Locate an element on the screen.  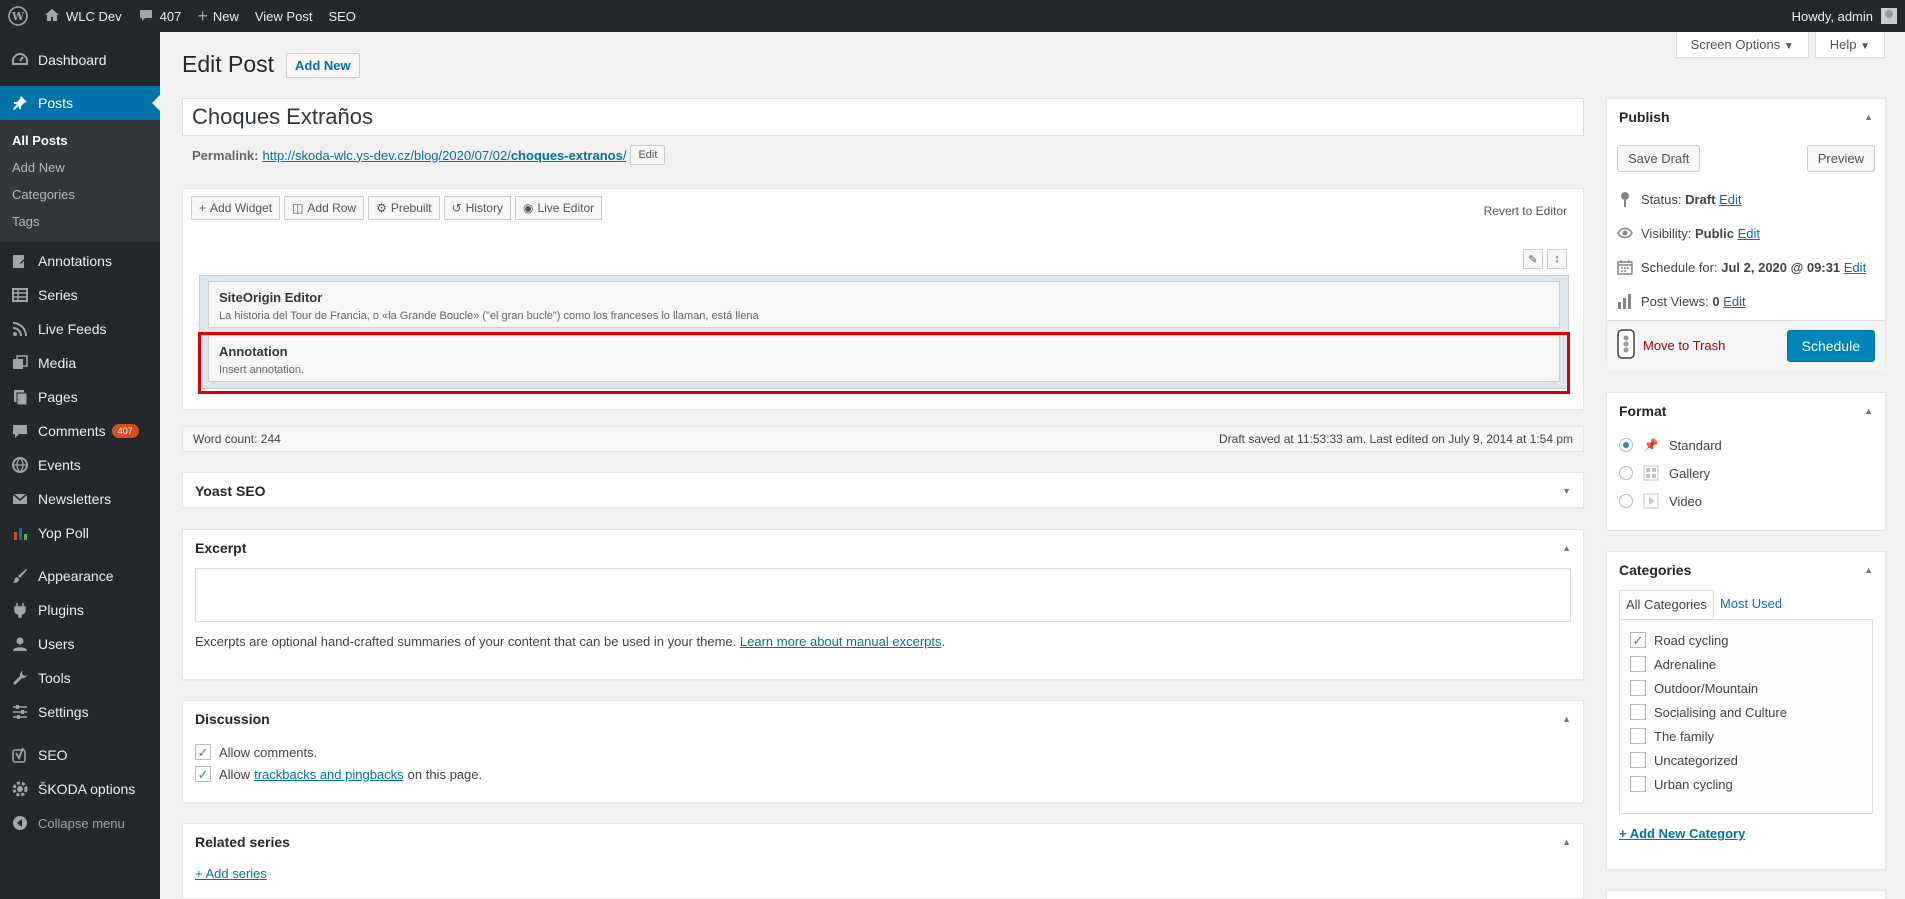
category-the-family: The family is located at coordinates (1746, 736).